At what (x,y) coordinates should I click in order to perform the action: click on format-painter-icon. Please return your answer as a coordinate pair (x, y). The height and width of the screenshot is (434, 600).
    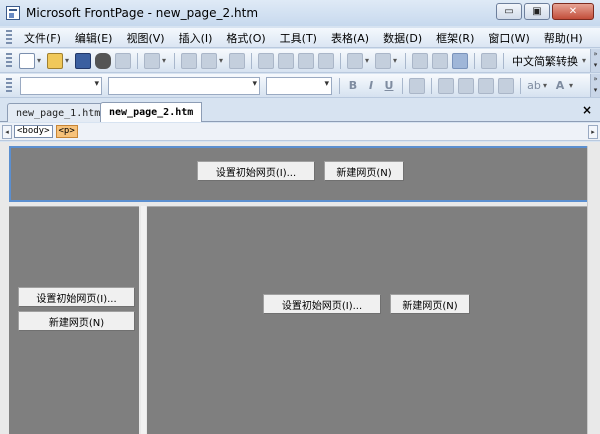
    Looking at the image, I should click on (326, 60).